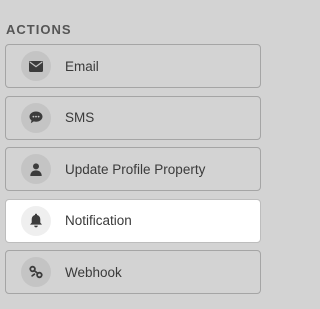 The width and height of the screenshot is (320, 309). Describe the element at coordinates (93, 272) in the screenshot. I see `action-label: Webhook` at that location.